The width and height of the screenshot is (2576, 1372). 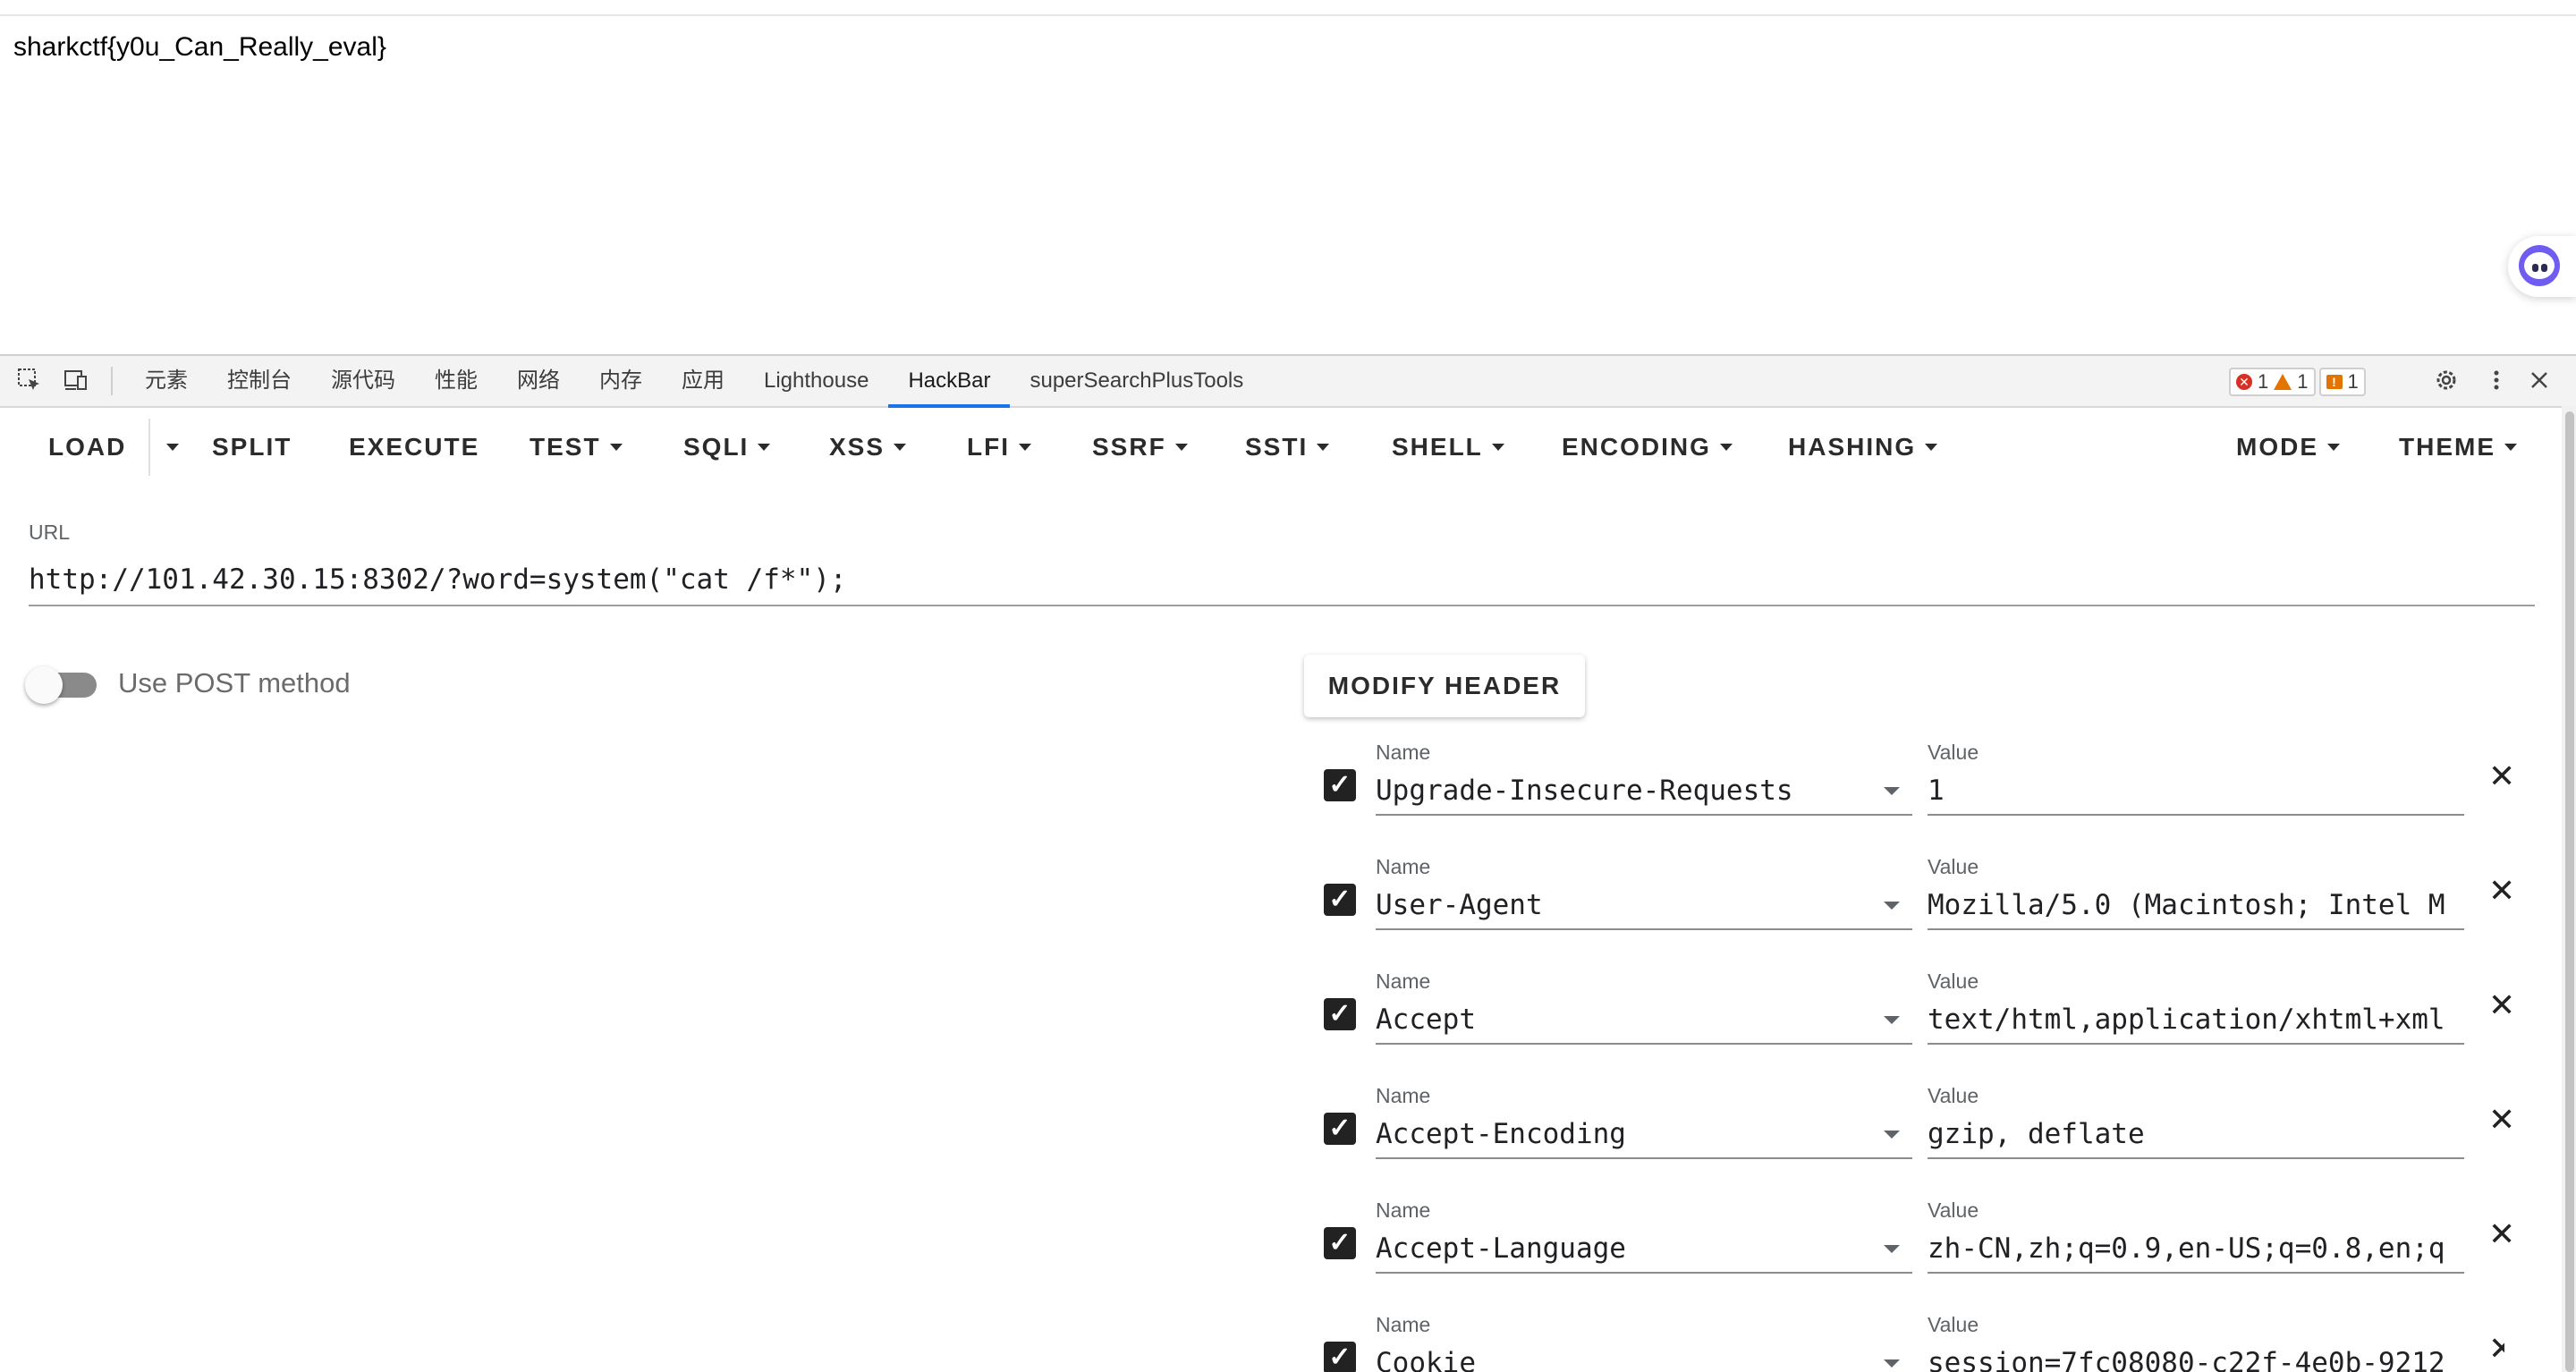 I want to click on test-menu: TEST, so click(x=576, y=447).